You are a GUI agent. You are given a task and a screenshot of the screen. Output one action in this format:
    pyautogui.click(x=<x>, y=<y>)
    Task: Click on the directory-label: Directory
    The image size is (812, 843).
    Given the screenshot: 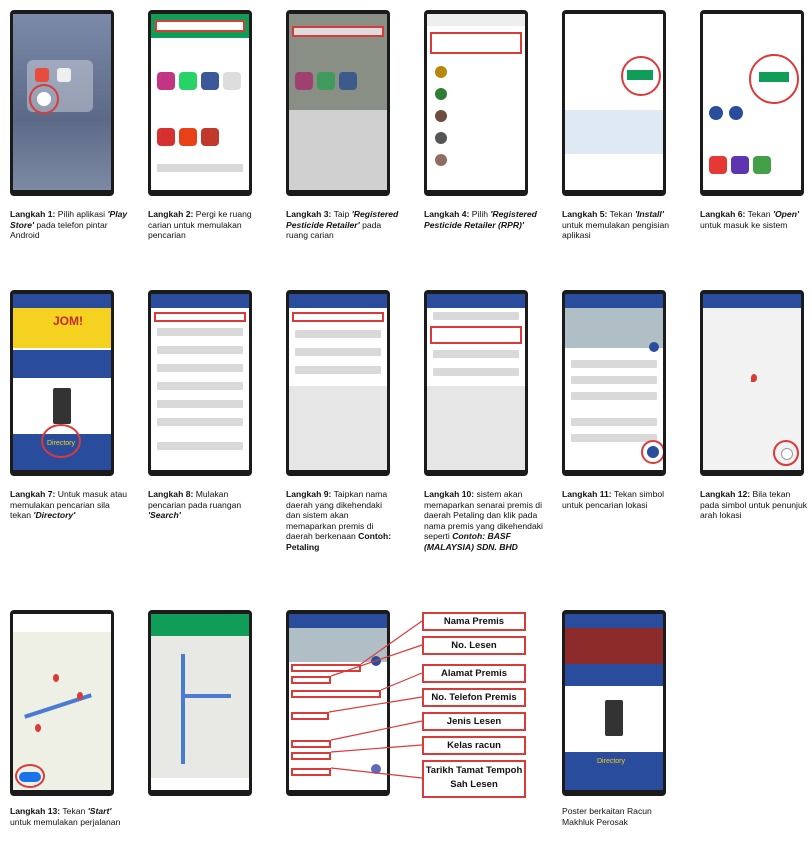 What is the action you would take?
    pyautogui.click(x=611, y=761)
    